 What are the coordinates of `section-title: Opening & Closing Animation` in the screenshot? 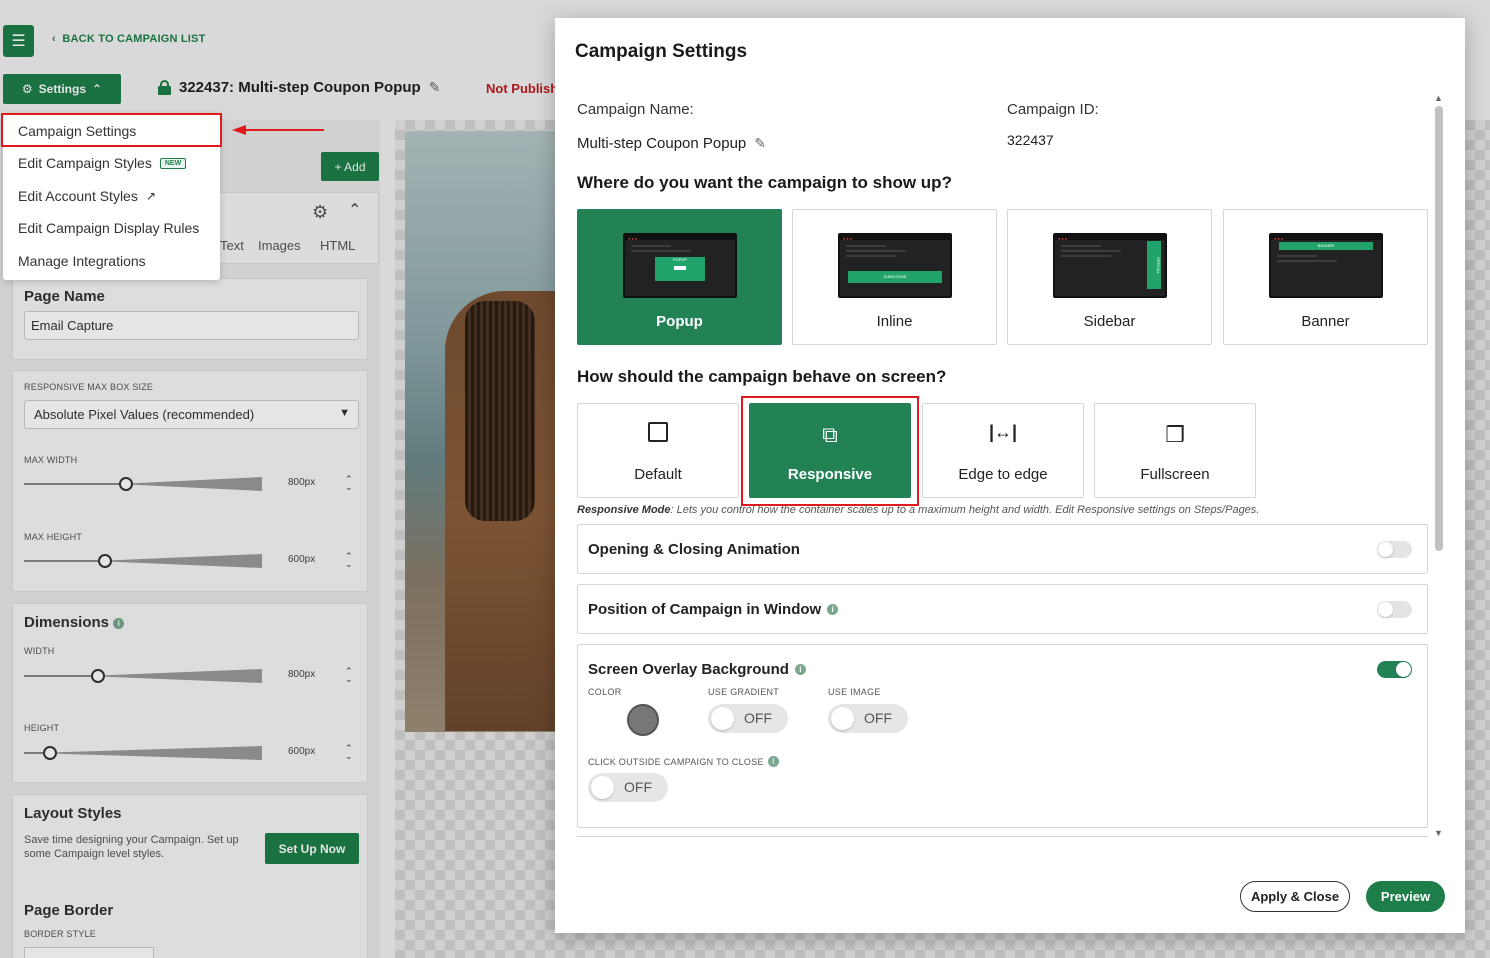 It's located at (694, 549).